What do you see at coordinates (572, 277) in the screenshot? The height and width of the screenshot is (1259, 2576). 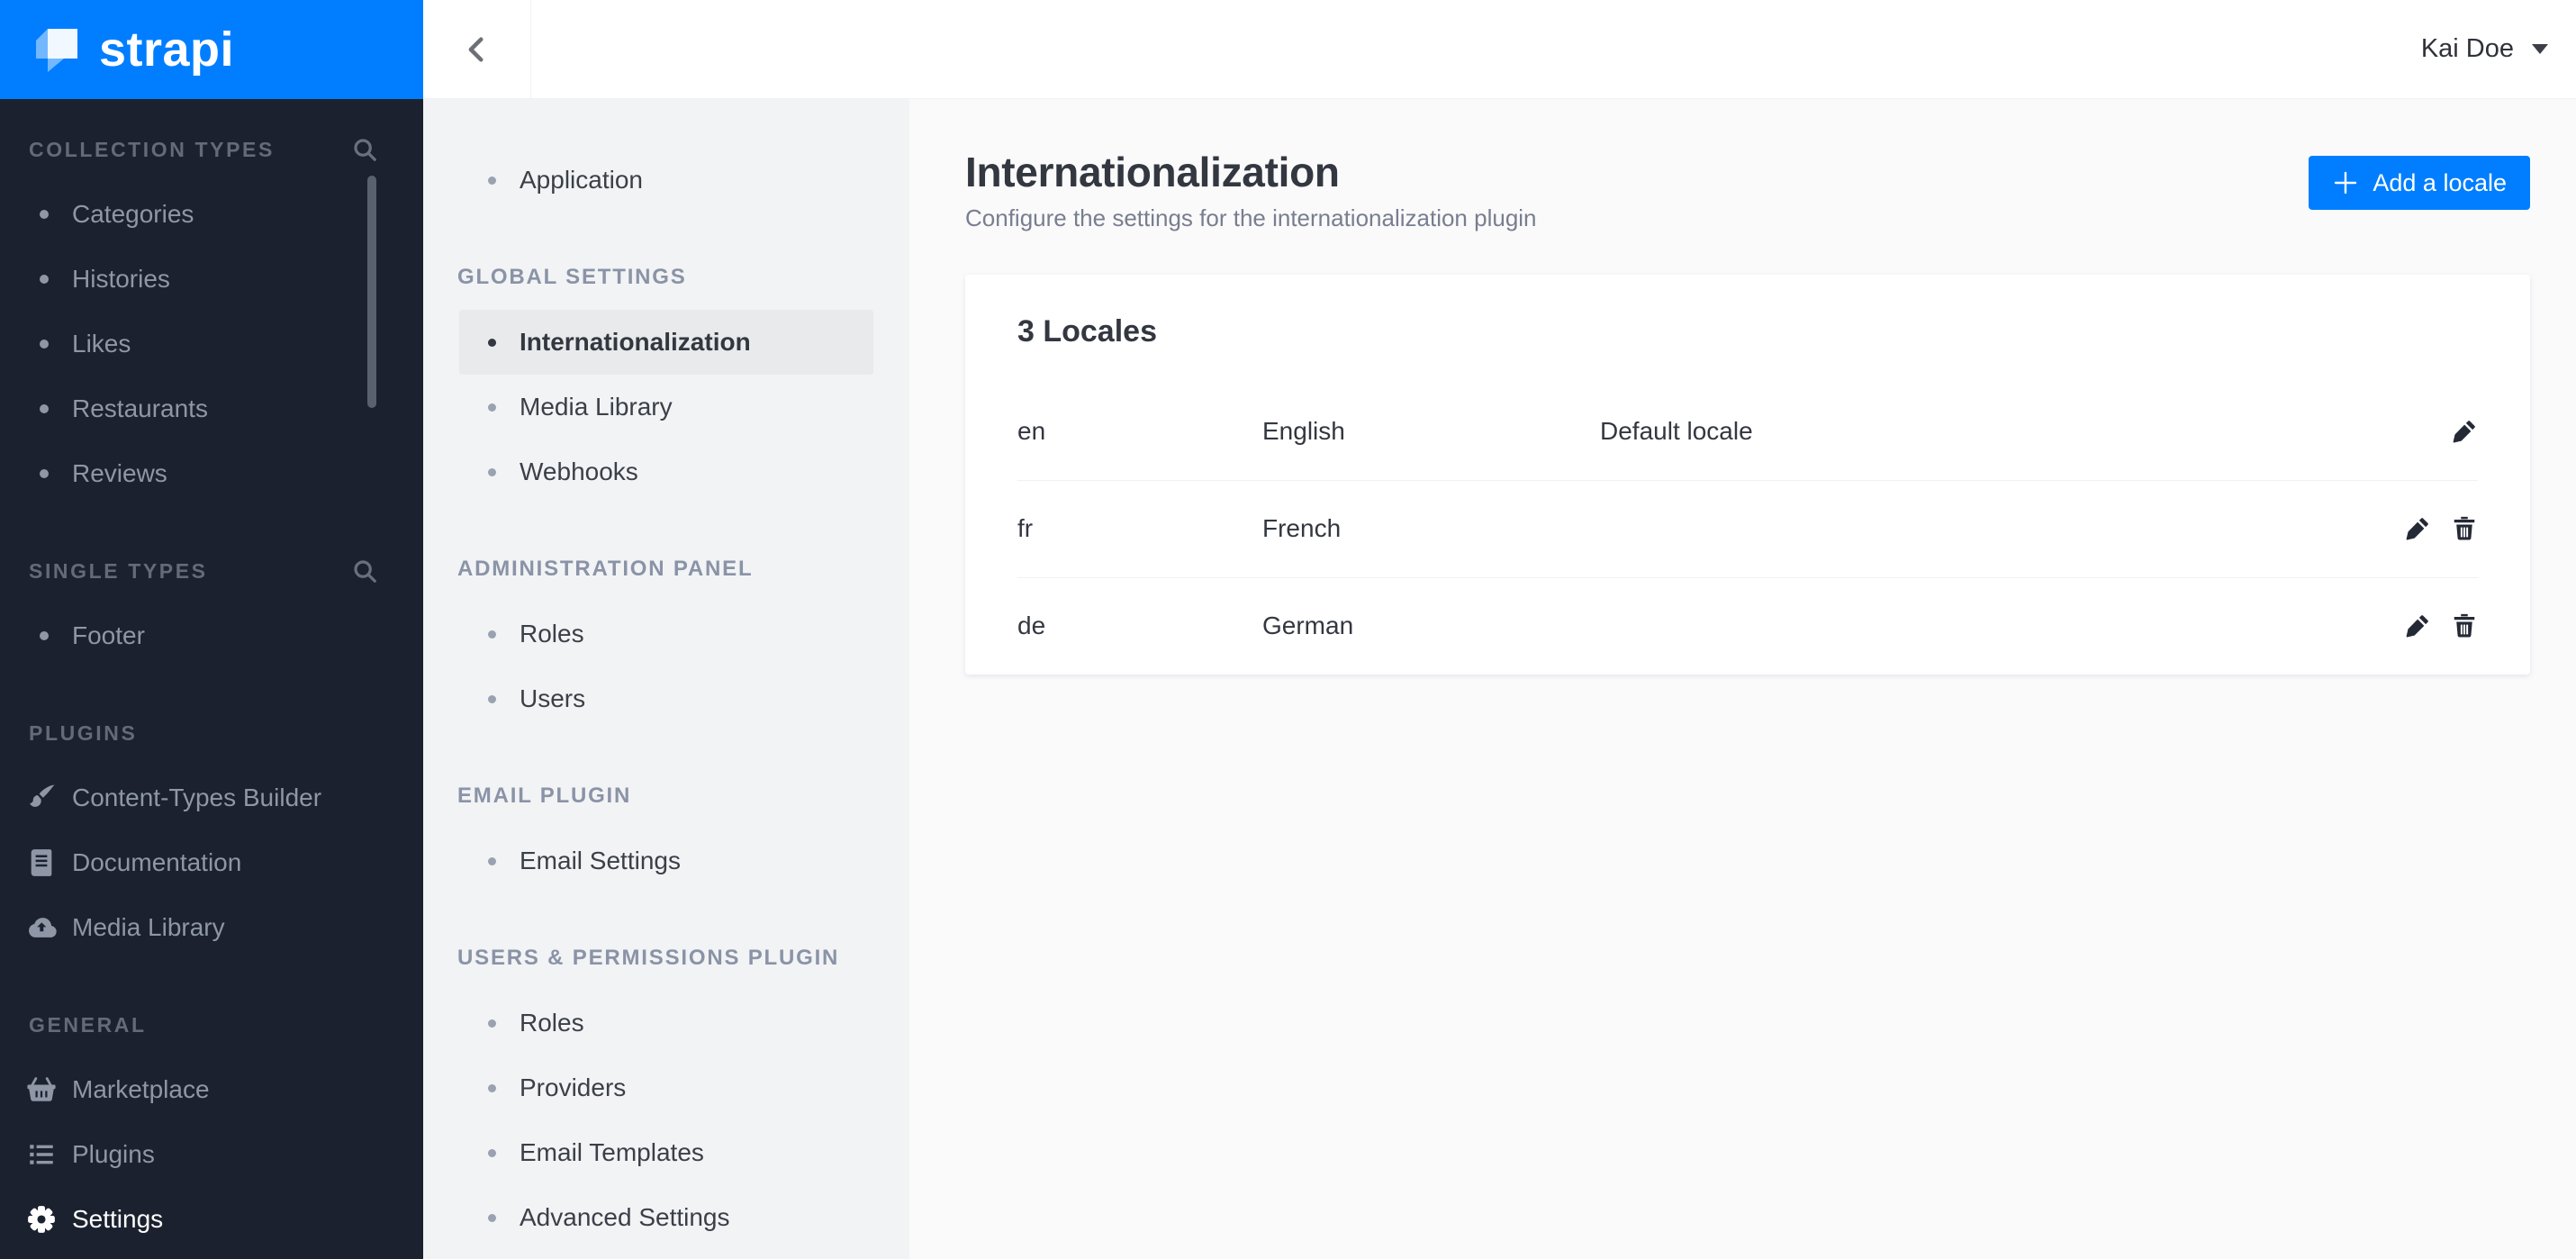 I see `settings-group-title-global-settings: GLOBAL SETTINGS` at bounding box center [572, 277].